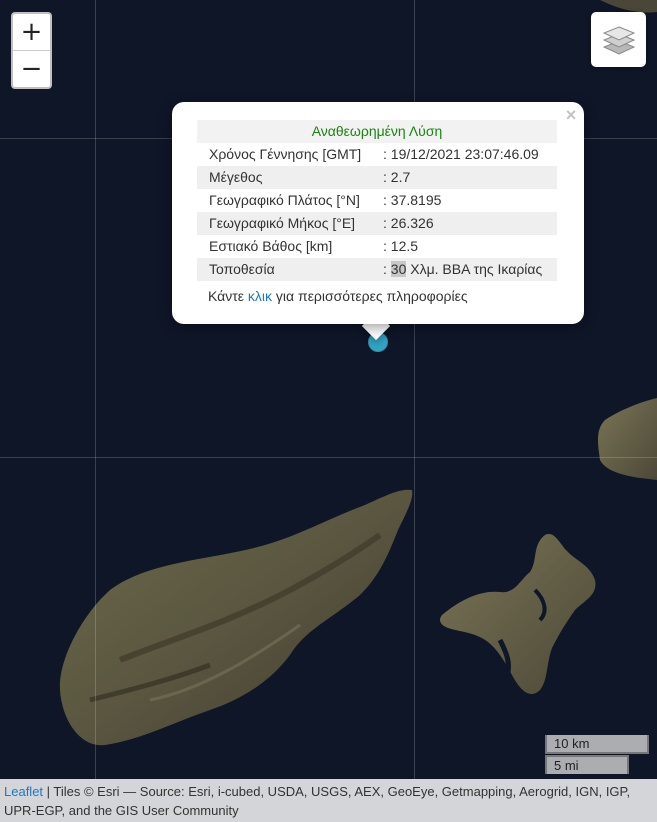  Describe the element at coordinates (236, 177) in the screenshot. I see `info-label: Μέγεθος` at that location.